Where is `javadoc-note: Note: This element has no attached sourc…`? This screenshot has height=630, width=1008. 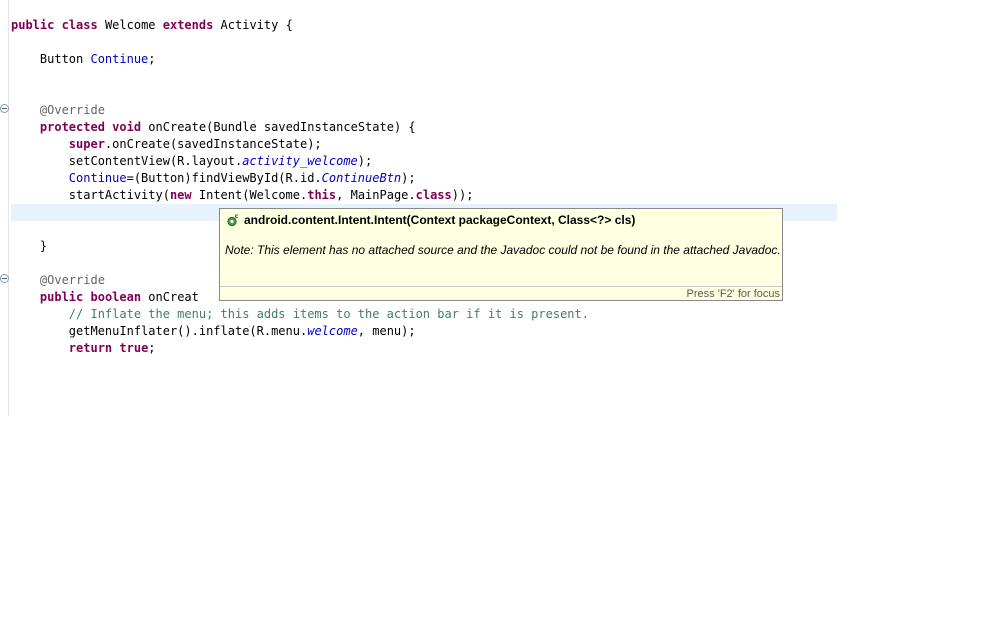 javadoc-note: Note: This element has no attached sourc… is located at coordinates (503, 250).